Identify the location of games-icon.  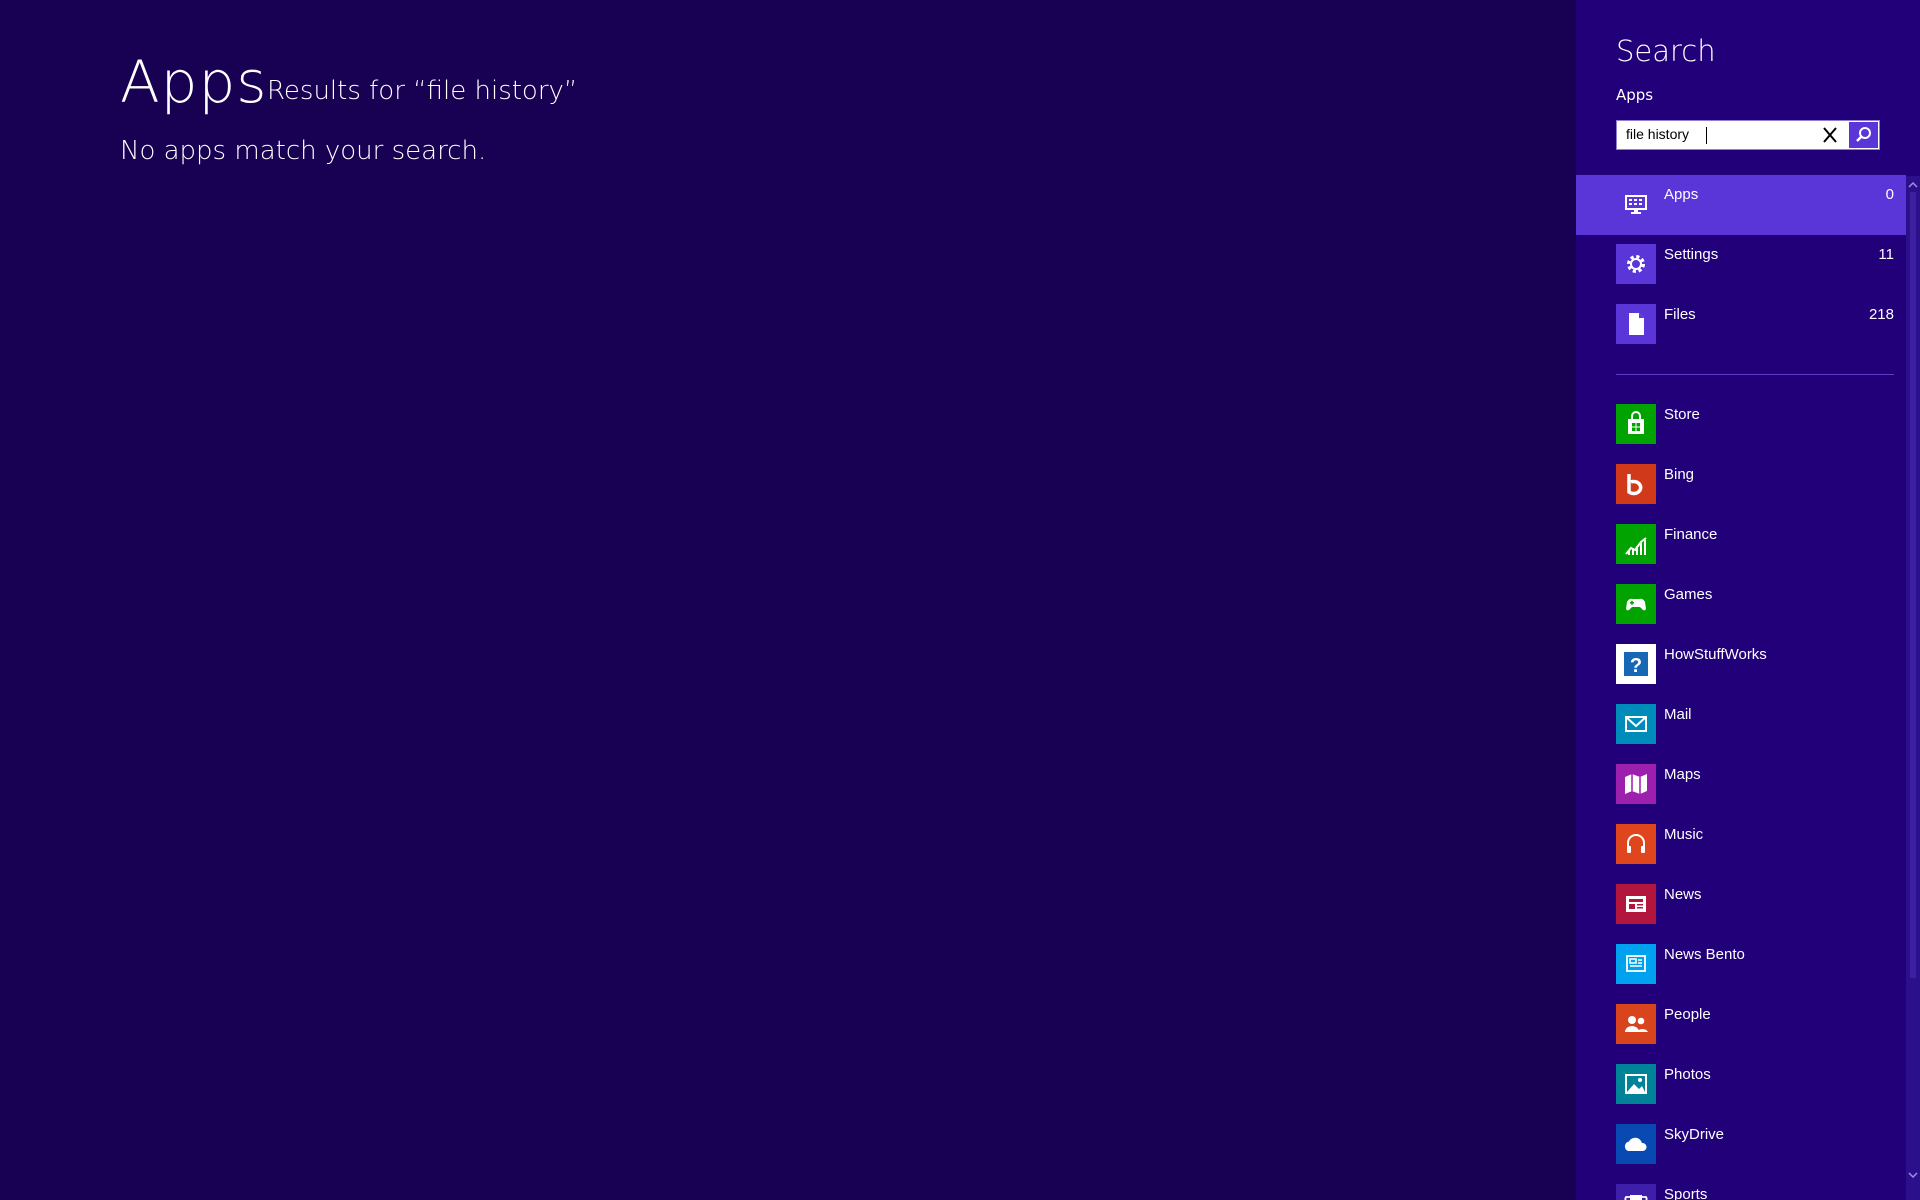
(1636, 604).